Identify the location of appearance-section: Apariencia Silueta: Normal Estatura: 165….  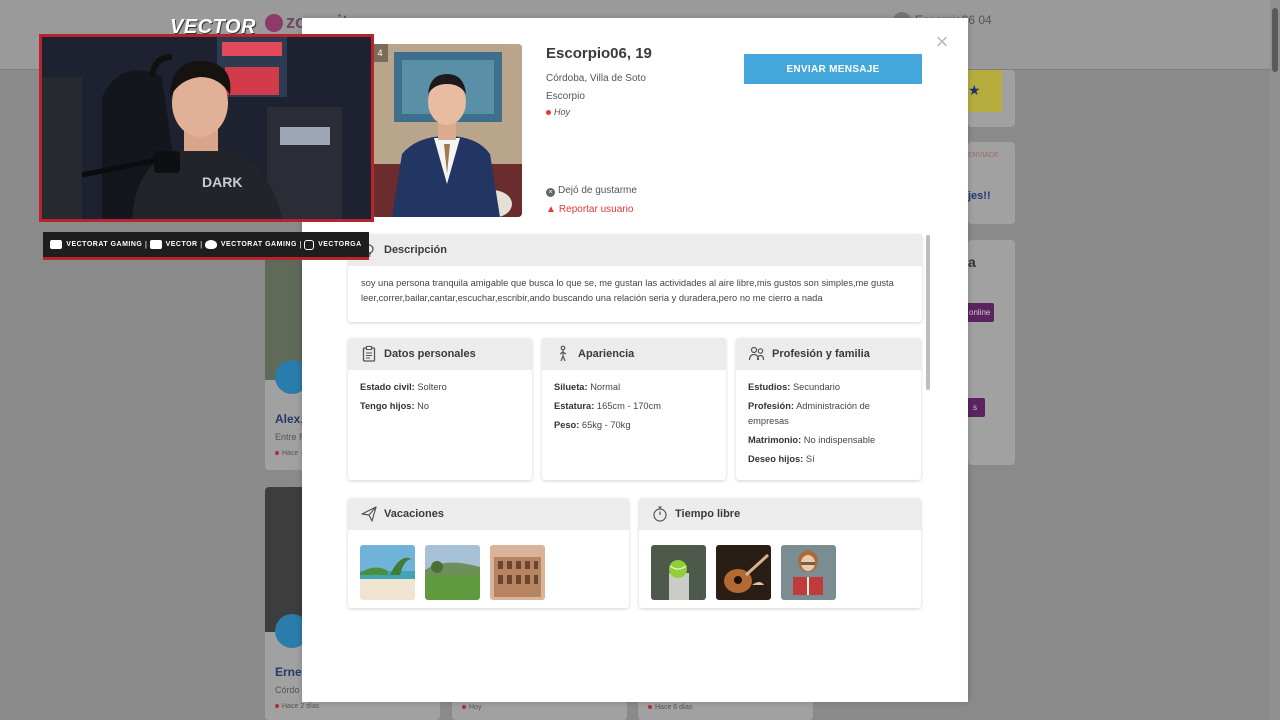
(634, 409).